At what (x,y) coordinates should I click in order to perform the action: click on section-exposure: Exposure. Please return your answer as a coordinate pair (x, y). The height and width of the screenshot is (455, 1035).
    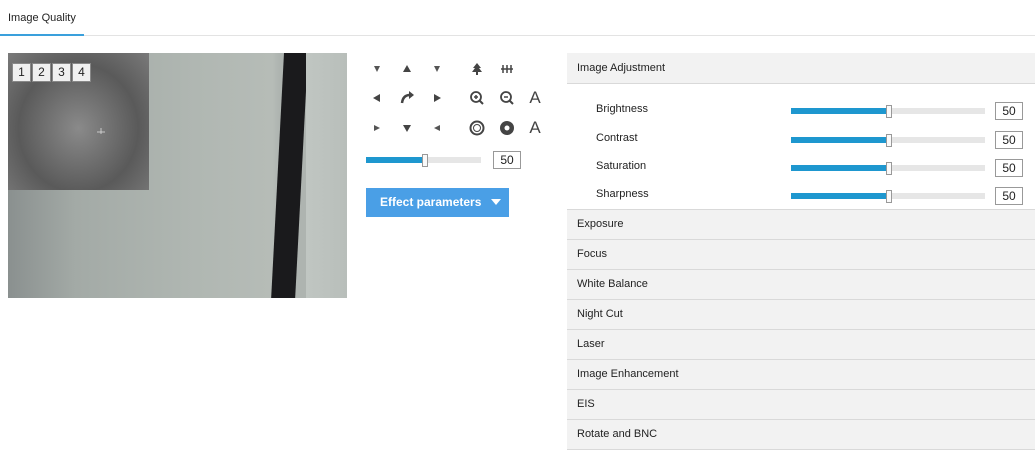
    Looking at the image, I should click on (801, 225).